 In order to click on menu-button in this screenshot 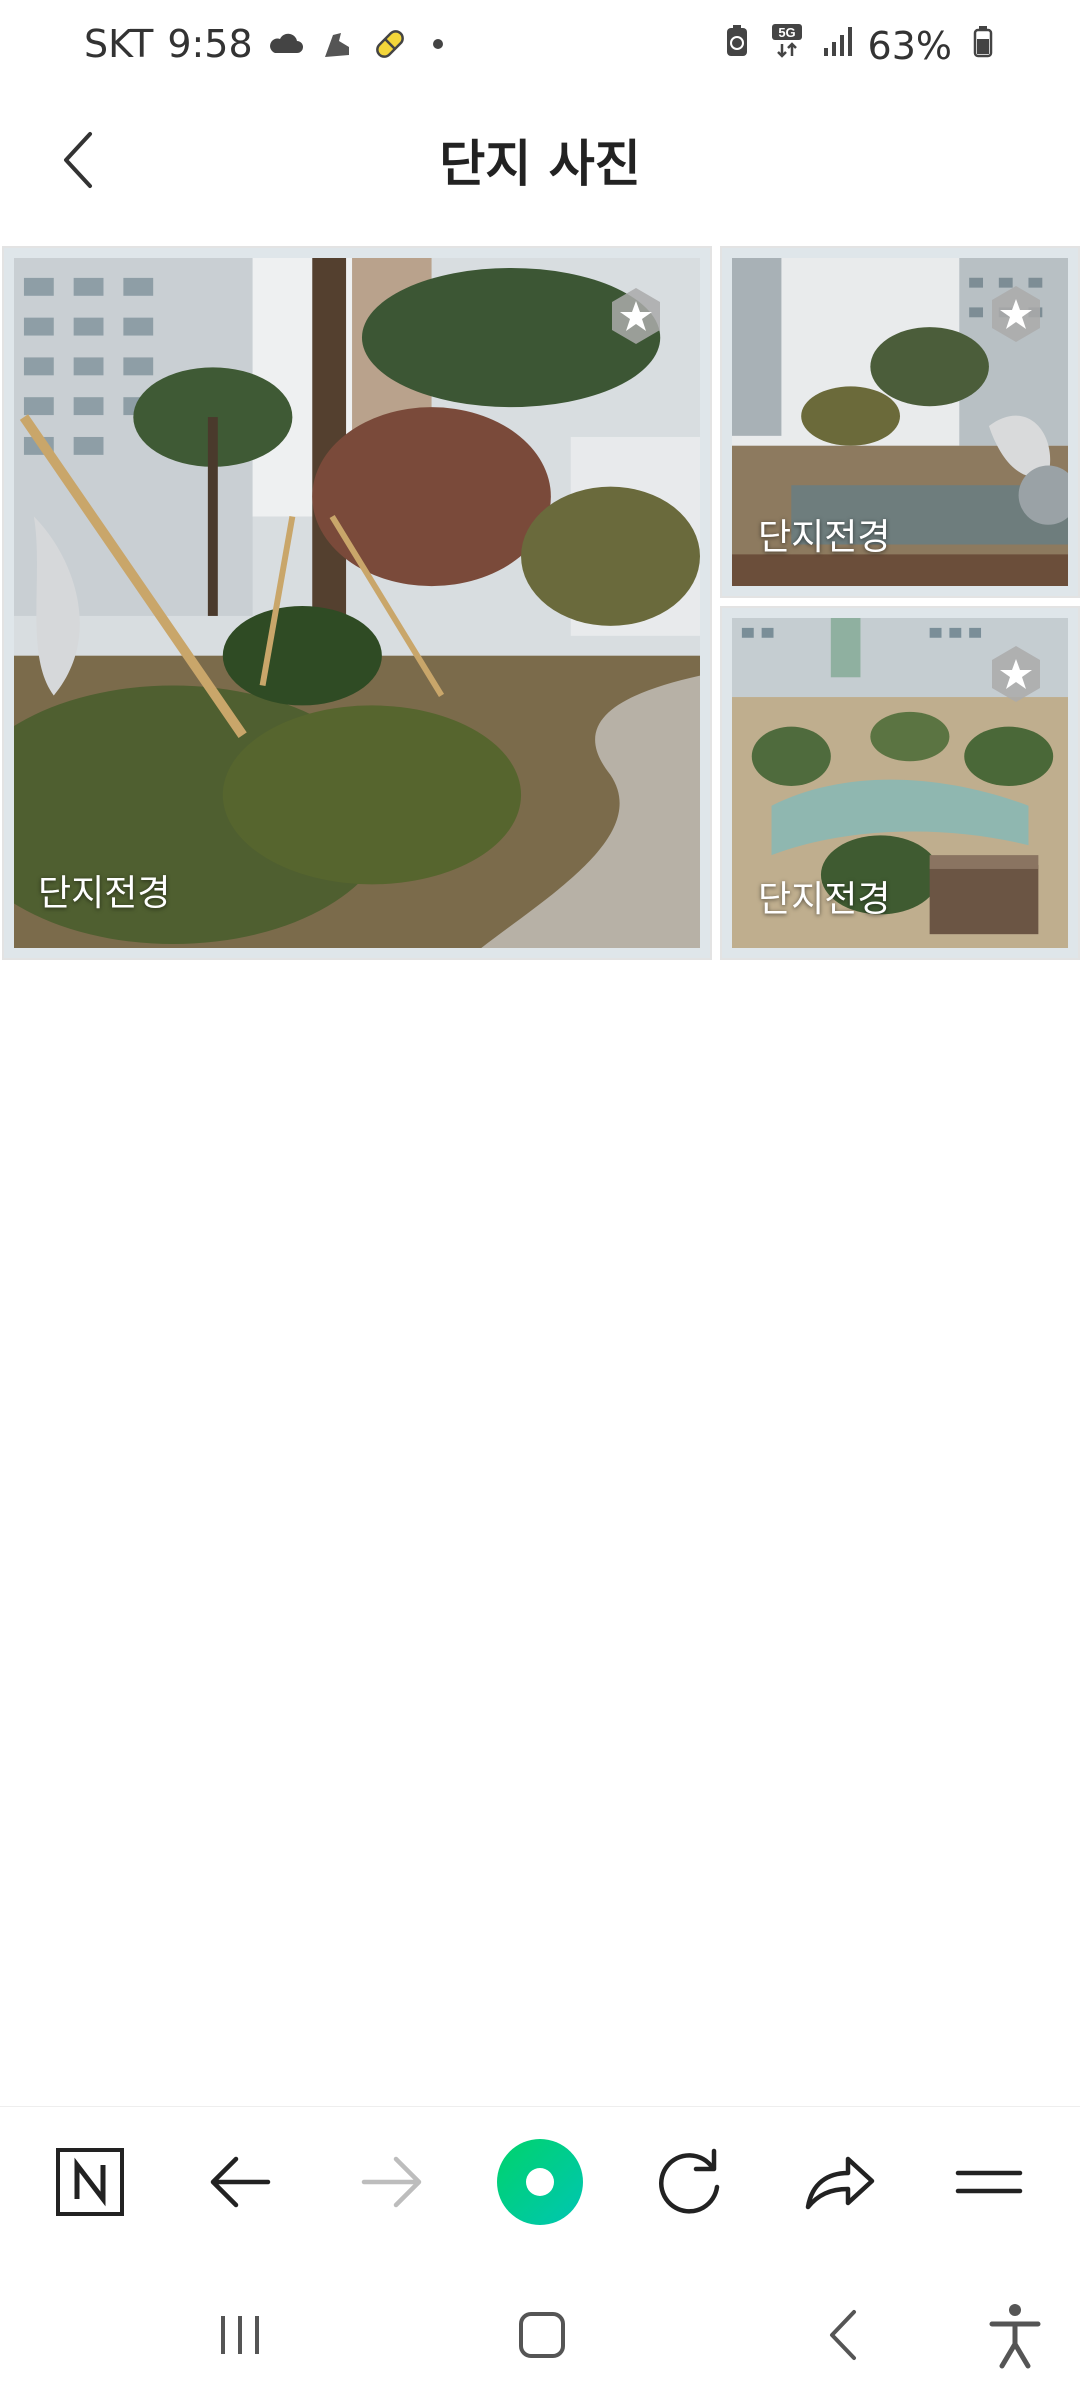, I will do `click(989, 2182)`.